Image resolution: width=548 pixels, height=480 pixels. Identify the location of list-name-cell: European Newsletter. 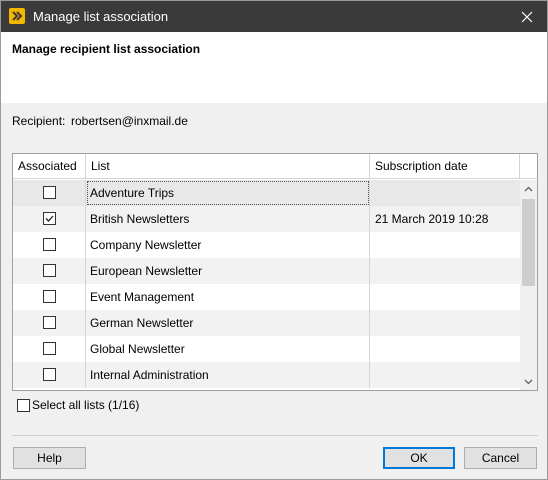
(228, 271).